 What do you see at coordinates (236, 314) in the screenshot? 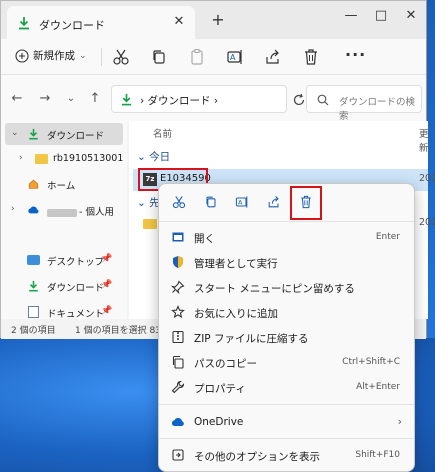
I see `menu-item-label: お気に入りに追加` at bounding box center [236, 314].